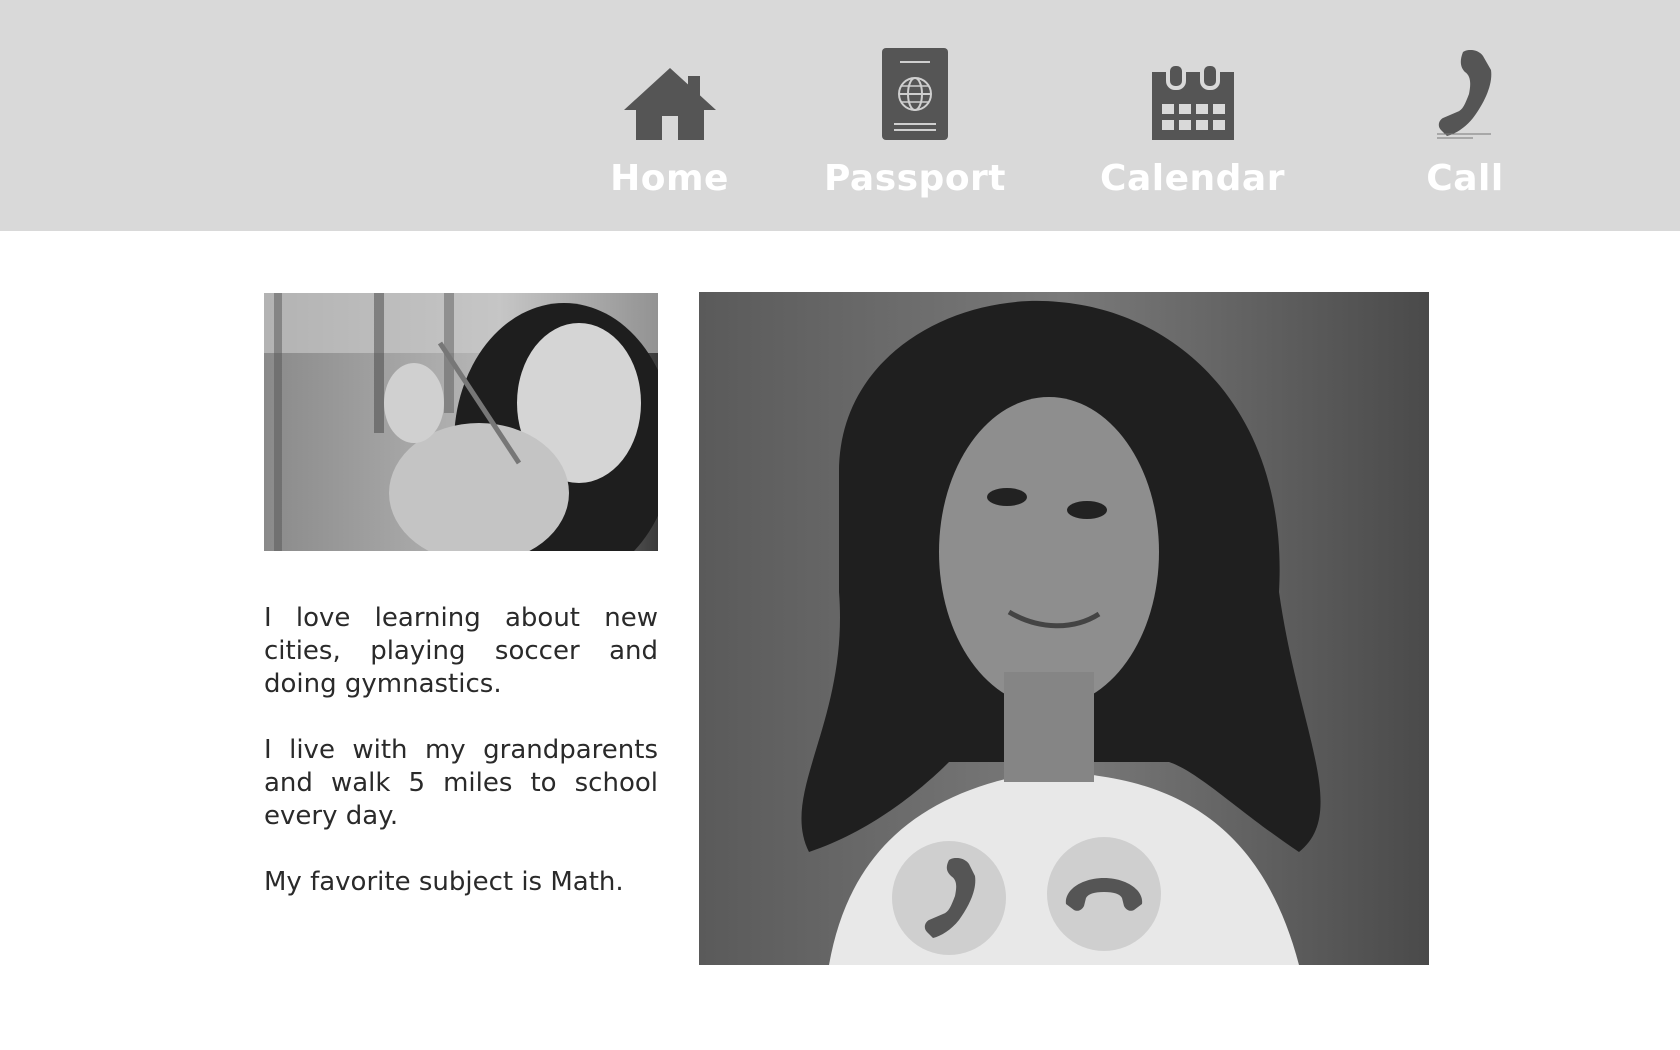 This screenshot has height=1050, width=1680. What do you see at coordinates (915, 90) in the screenshot?
I see `passport-icon` at bounding box center [915, 90].